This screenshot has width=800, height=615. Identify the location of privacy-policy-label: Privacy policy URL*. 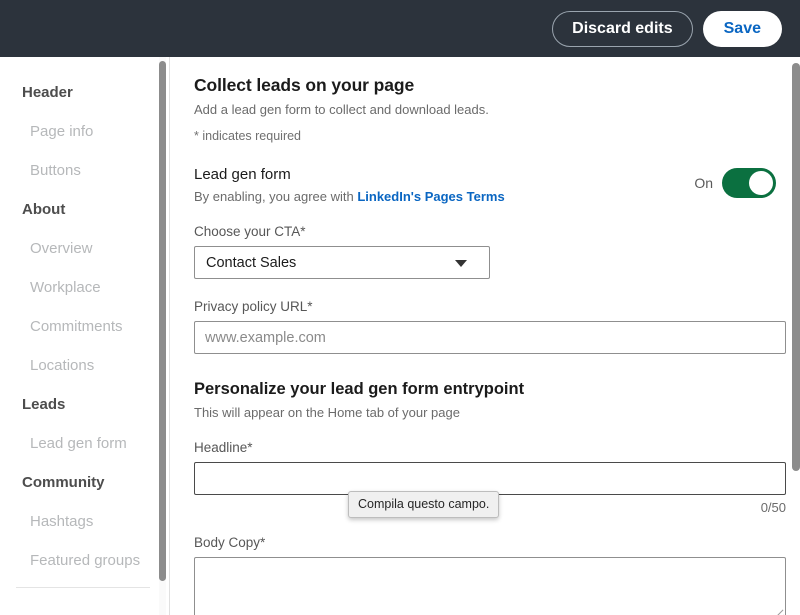
(253, 306).